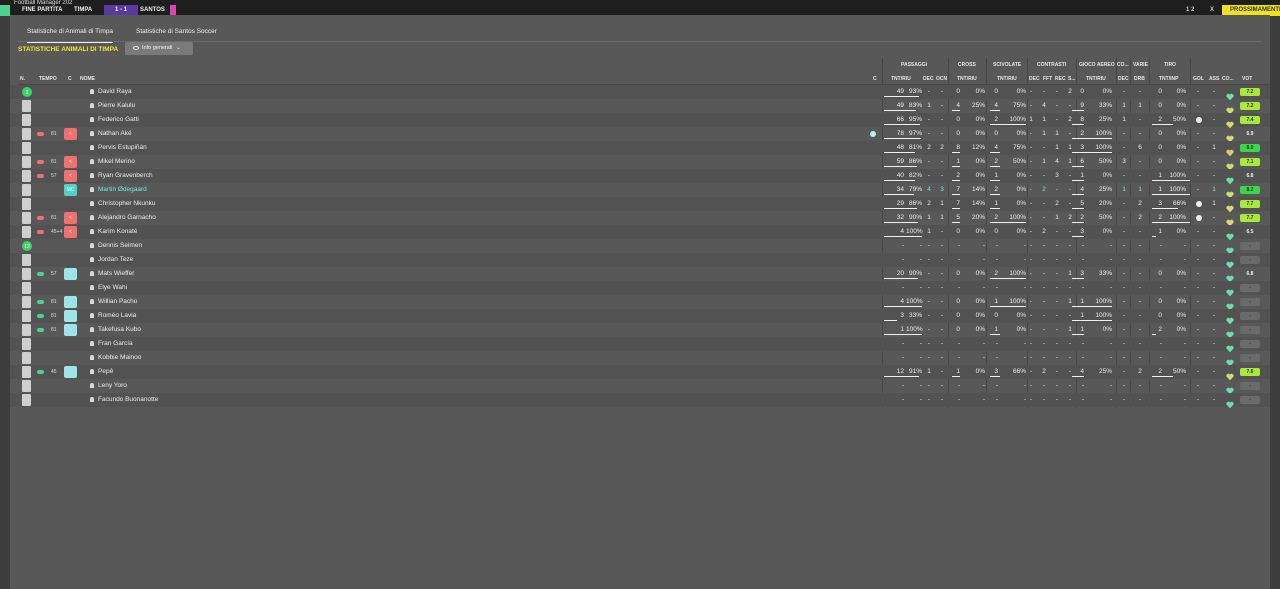 This screenshot has height=589, width=1280. Describe the element at coordinates (113, 232) in the screenshot. I see `player-name: Karim Konaté` at that location.